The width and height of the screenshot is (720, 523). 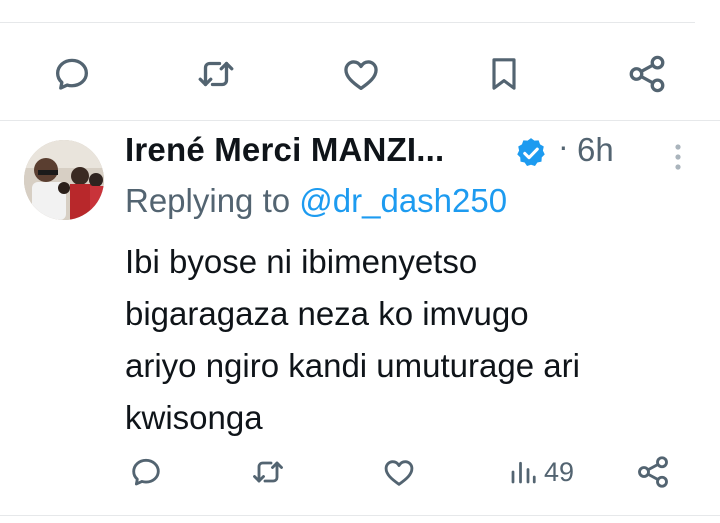 What do you see at coordinates (301, 261) in the screenshot?
I see `tweet-text-line: Ibi byose ni ibimenyetso` at bounding box center [301, 261].